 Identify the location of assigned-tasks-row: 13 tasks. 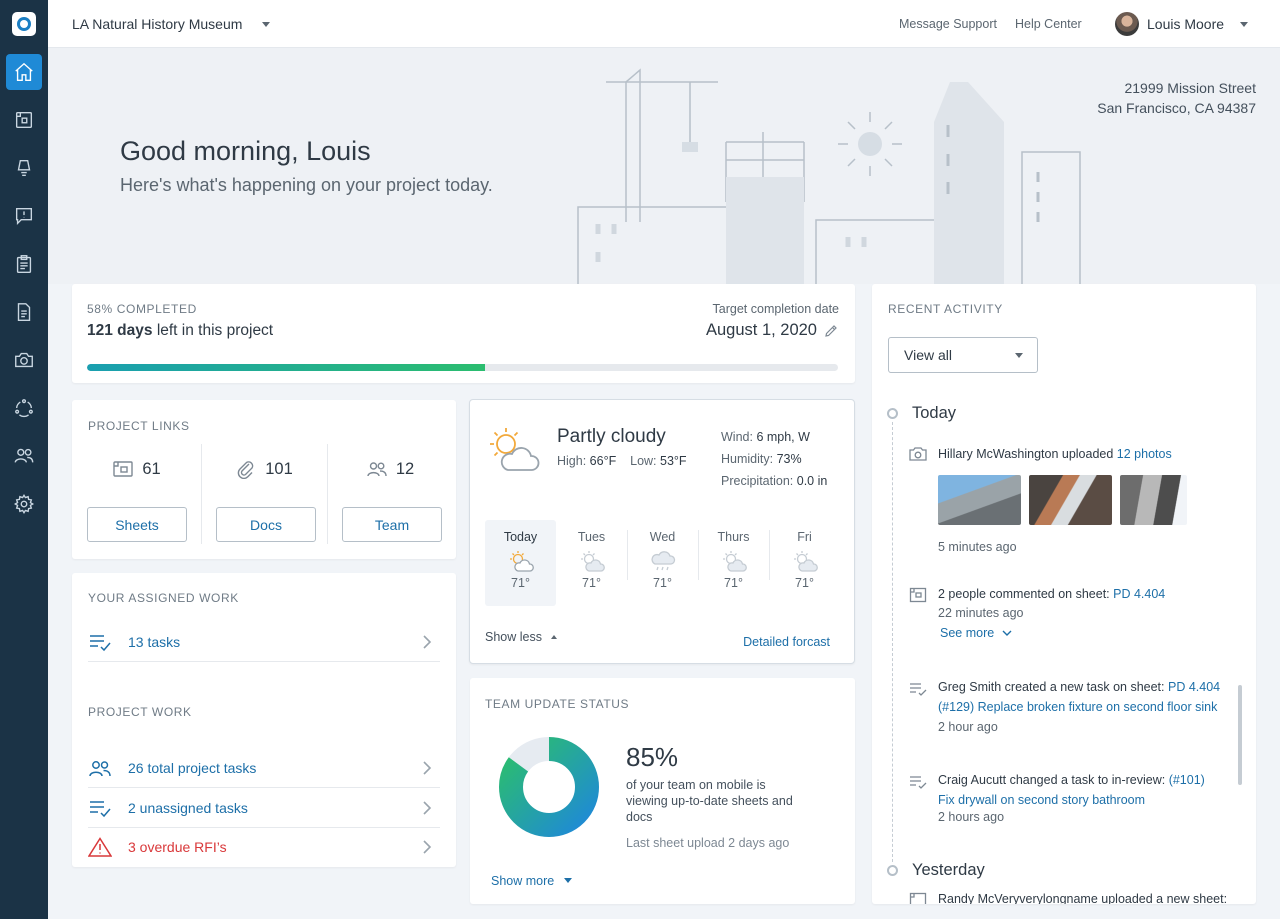
(264, 642).